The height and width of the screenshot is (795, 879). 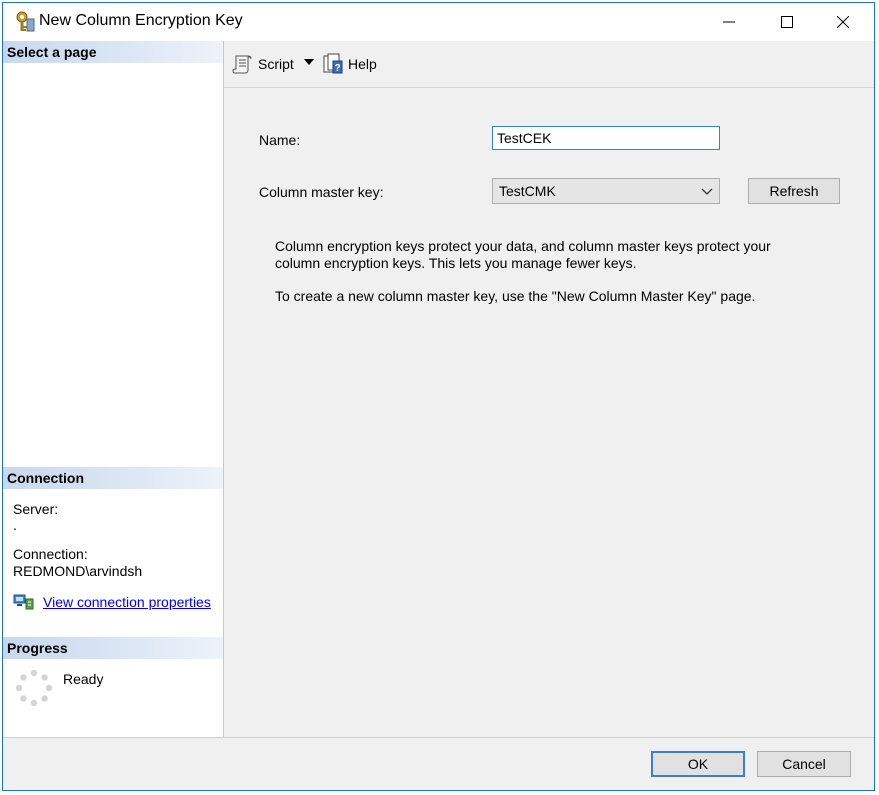 I want to click on title-bar: New Column Encryption Key, so click(x=438, y=22).